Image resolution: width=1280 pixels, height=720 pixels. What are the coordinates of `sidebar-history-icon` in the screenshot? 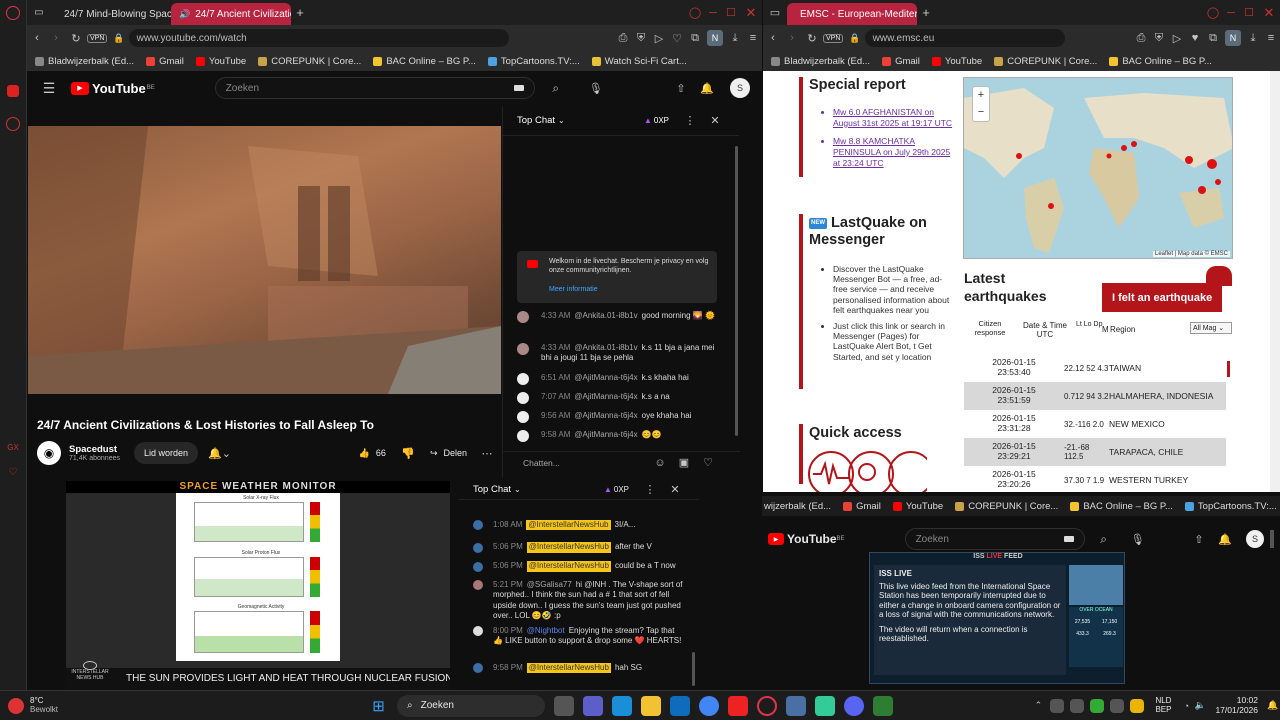 It's located at (13, 124).